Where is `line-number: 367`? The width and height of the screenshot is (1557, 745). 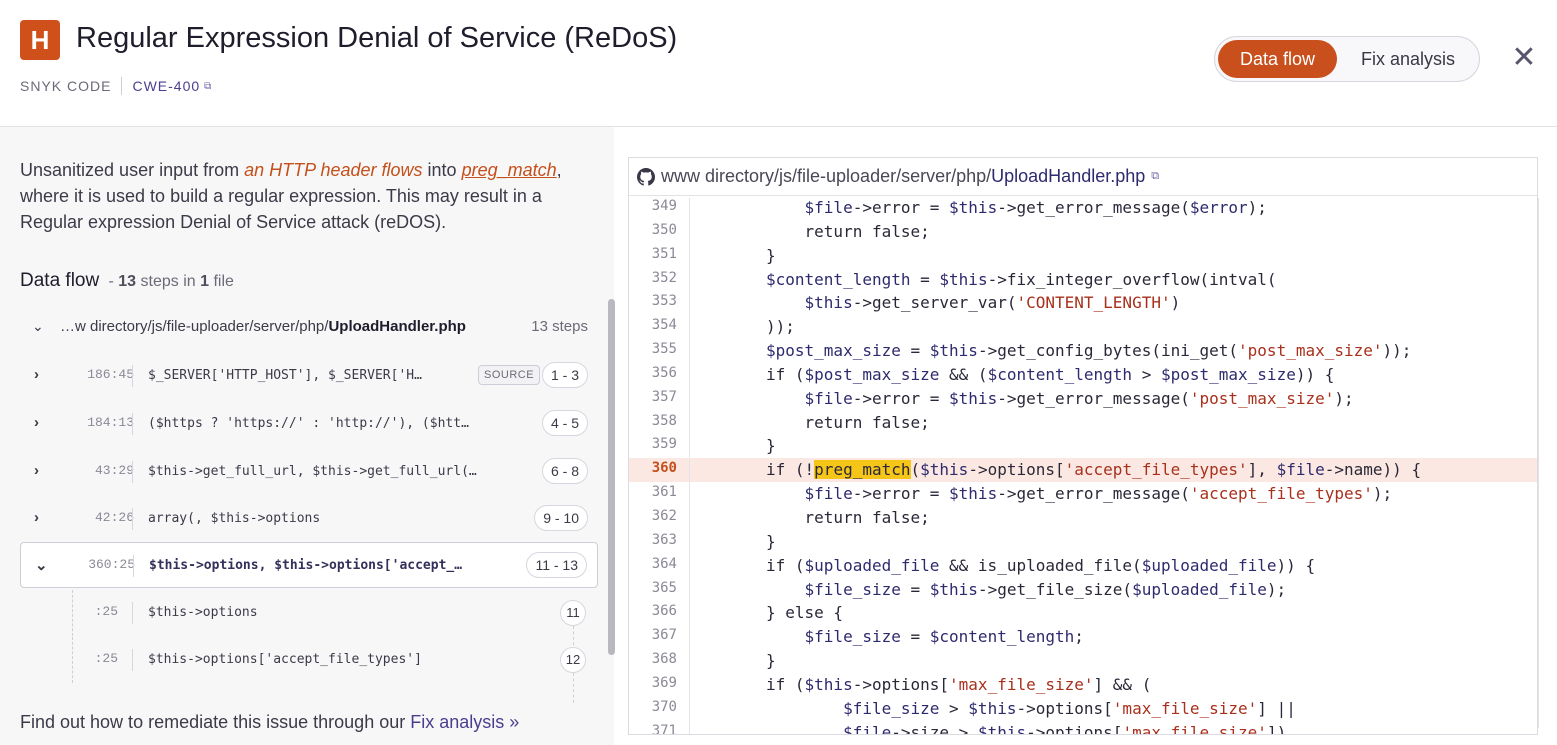
line-number: 367 is located at coordinates (664, 635).